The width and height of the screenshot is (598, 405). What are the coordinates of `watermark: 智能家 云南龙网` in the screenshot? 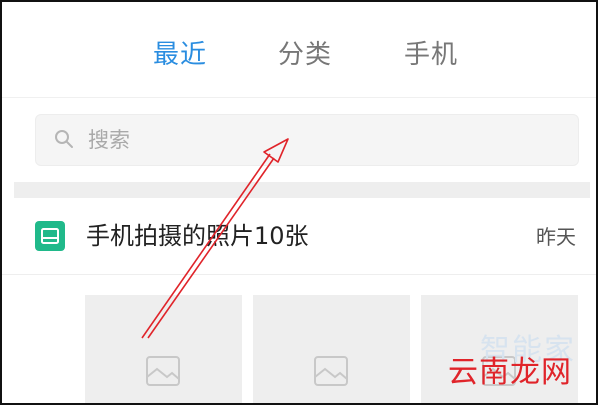 It's located at (506, 364).